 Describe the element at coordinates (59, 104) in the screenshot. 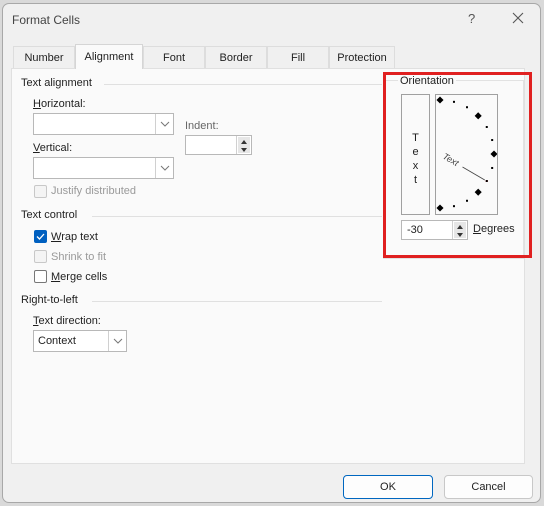

I see `horizontal-label: Horizontal:` at that location.